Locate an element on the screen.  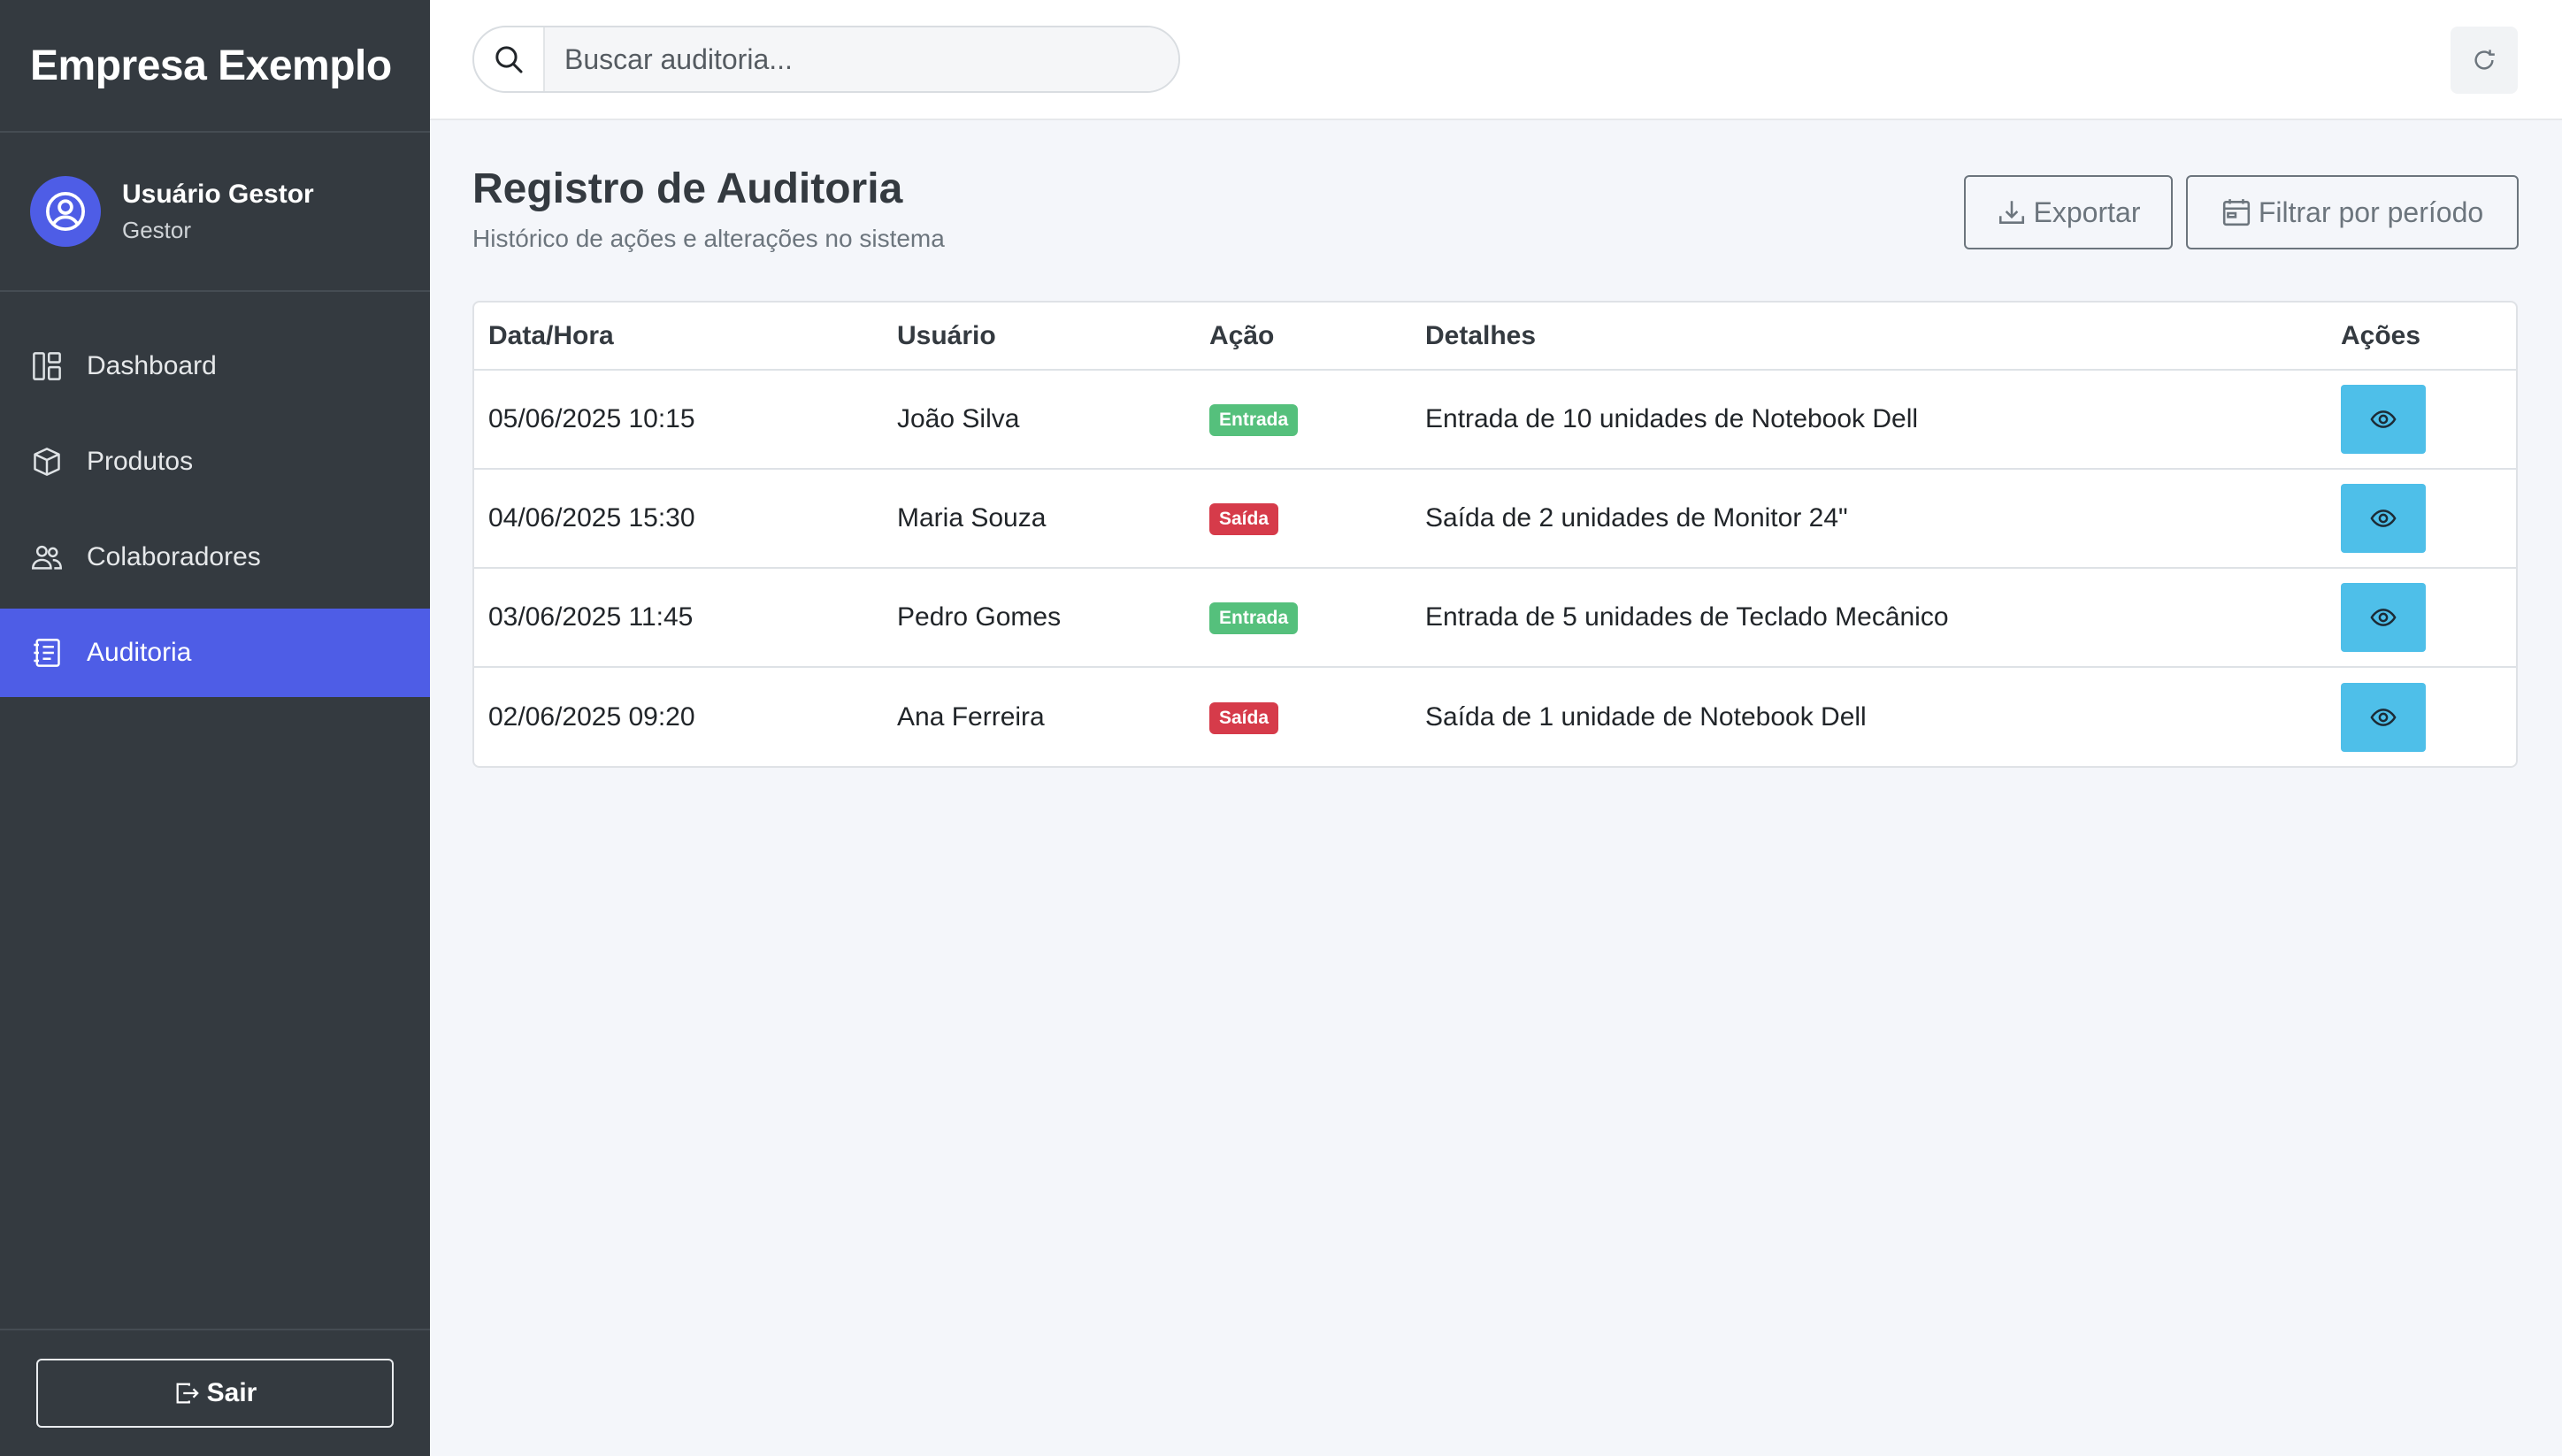
sidebar-item-dashboard: Dashboard is located at coordinates (215, 366).